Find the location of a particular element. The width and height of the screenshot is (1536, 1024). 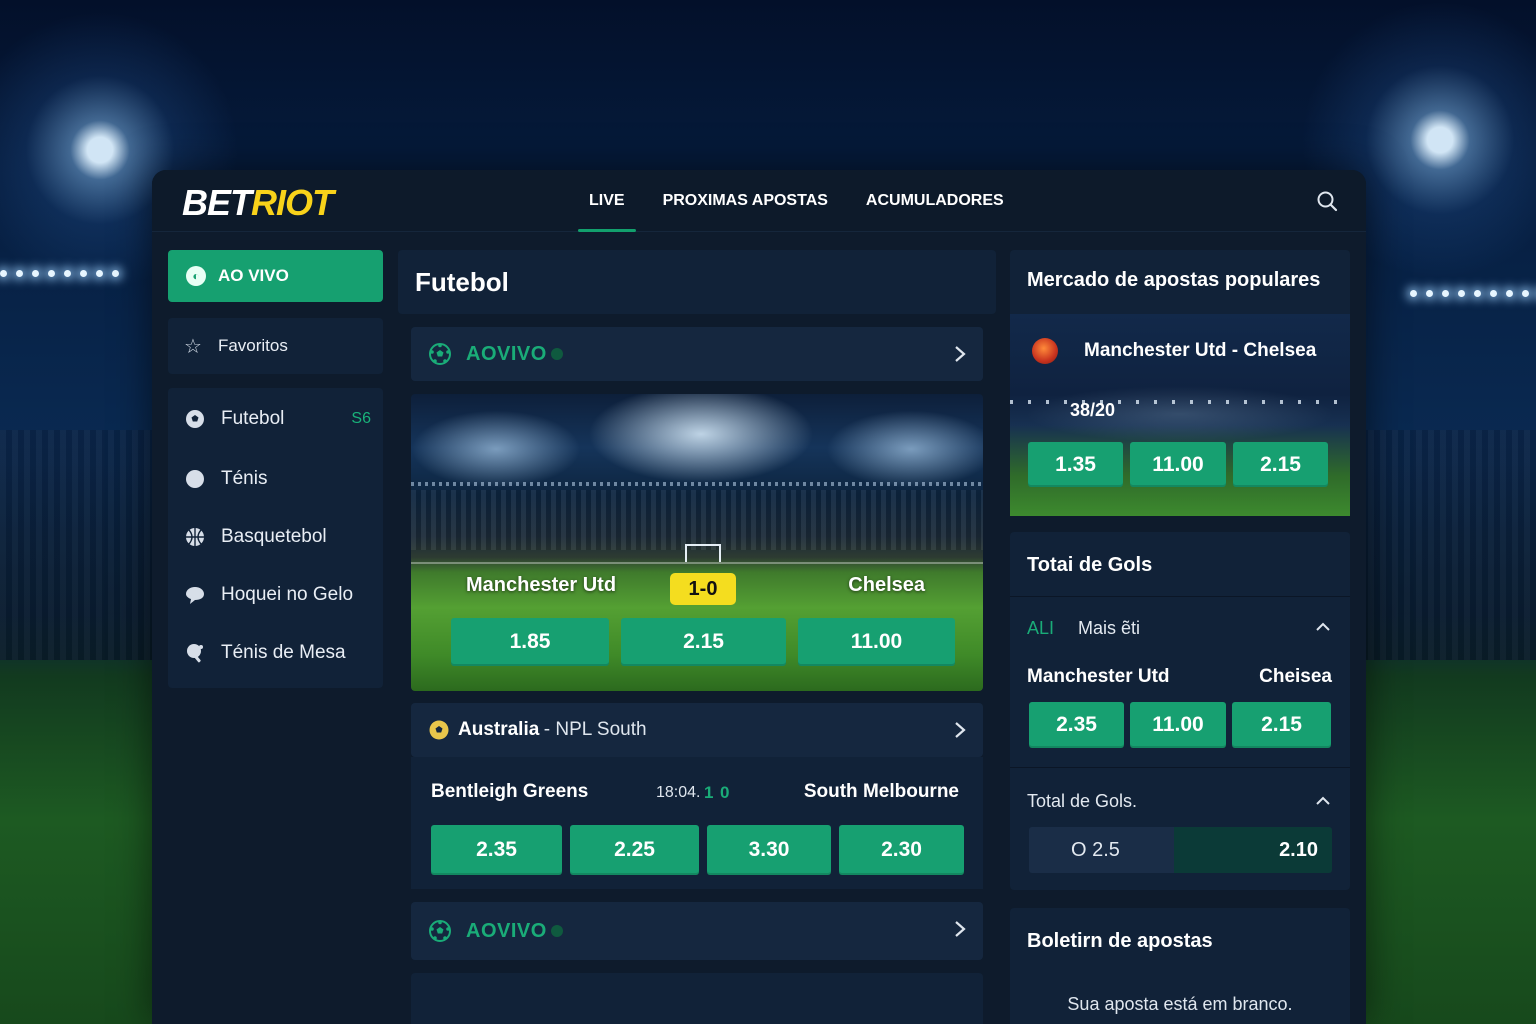

match-card-placeholder is located at coordinates (697, 998).